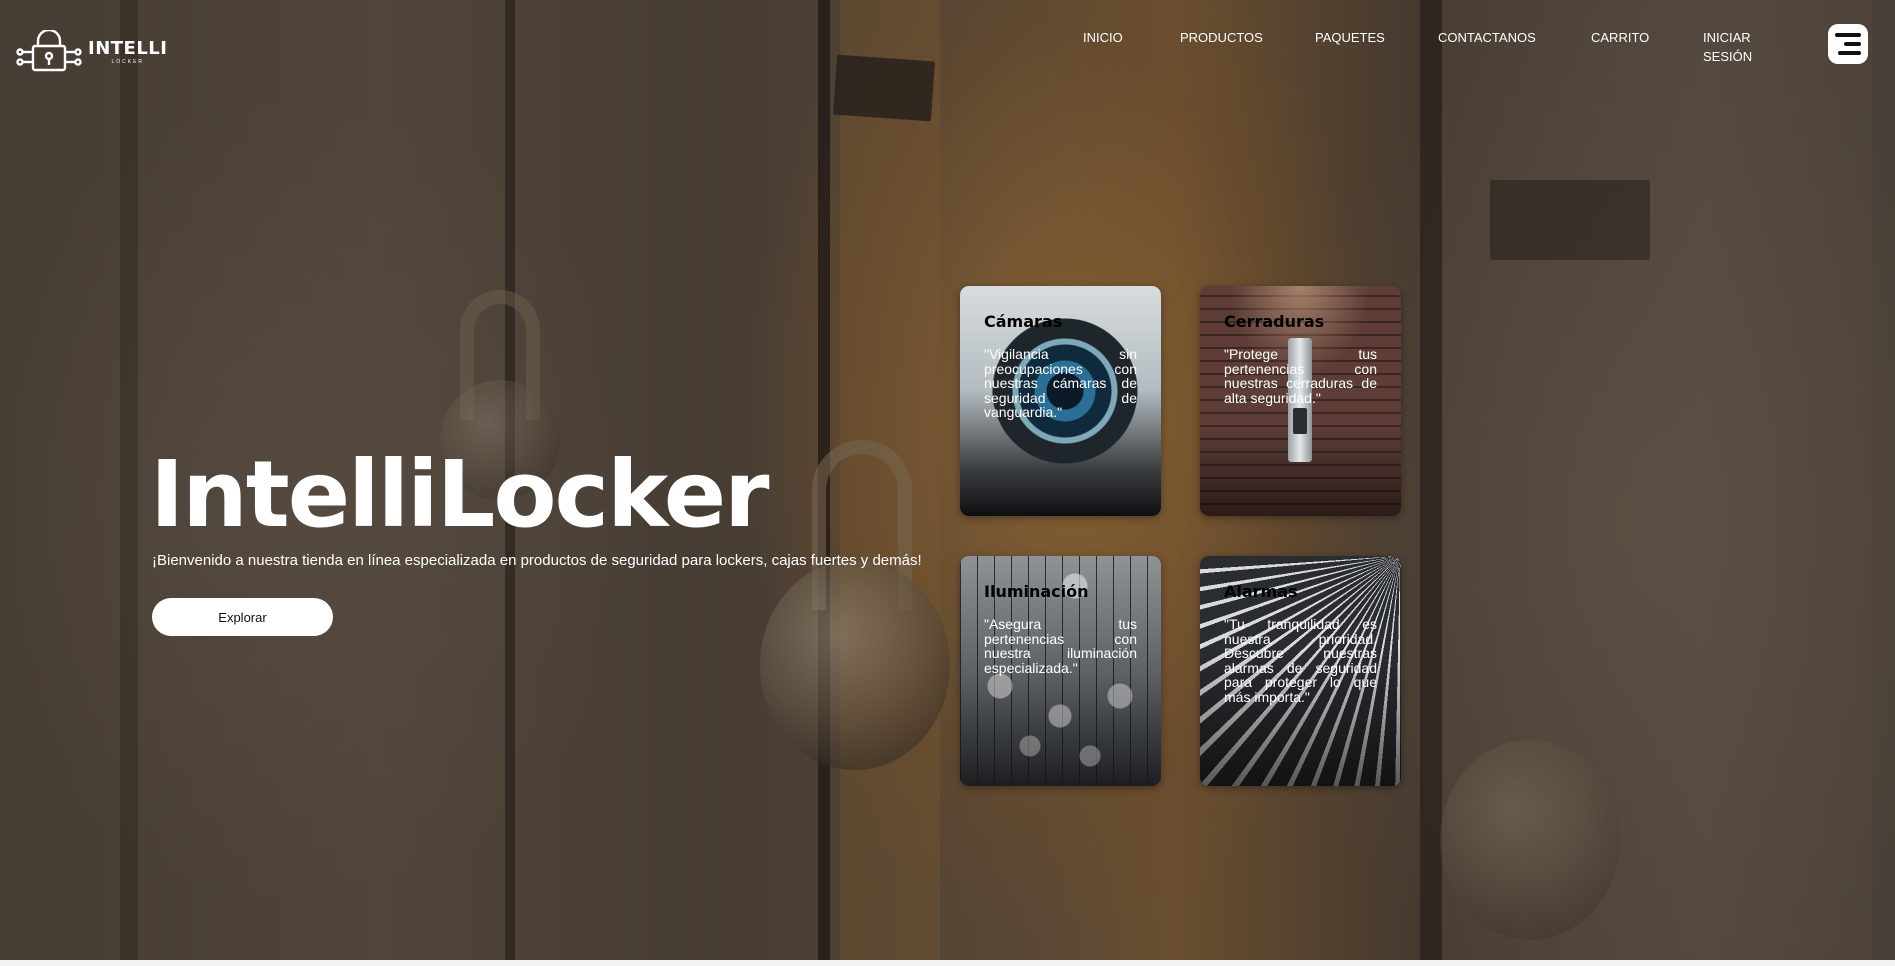 The height and width of the screenshot is (966, 1895). I want to click on nav-iniciar-sesion: INICIAR SESIÓN, so click(1727, 47).